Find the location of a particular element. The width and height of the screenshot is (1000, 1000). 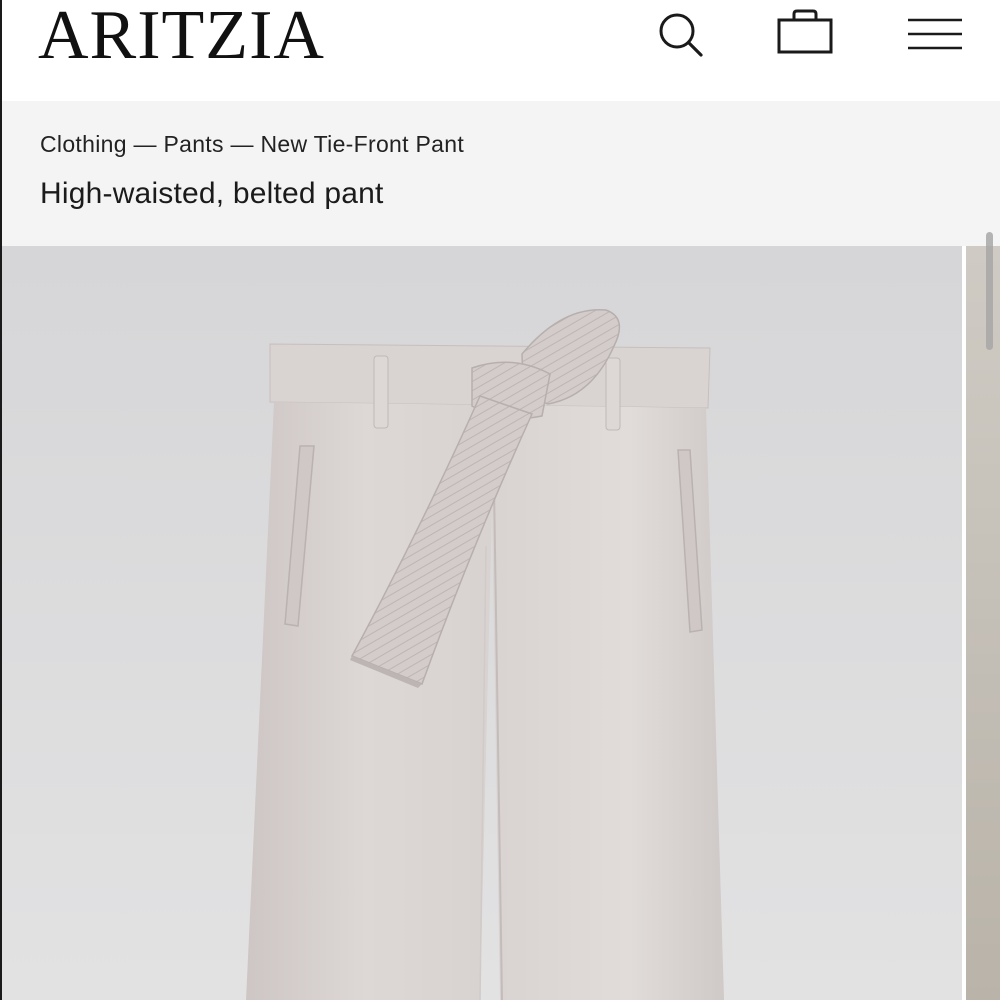

brand-logo: ARITZIA is located at coordinates (181, 38).